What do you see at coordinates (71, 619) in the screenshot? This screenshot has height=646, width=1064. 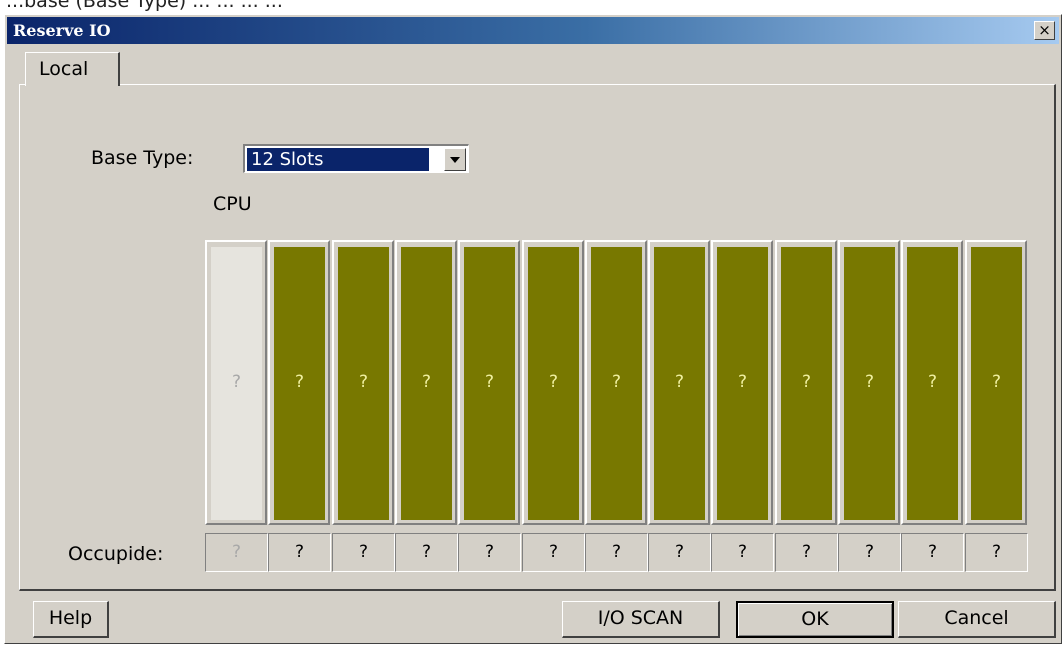 I see `help-button: Help` at bounding box center [71, 619].